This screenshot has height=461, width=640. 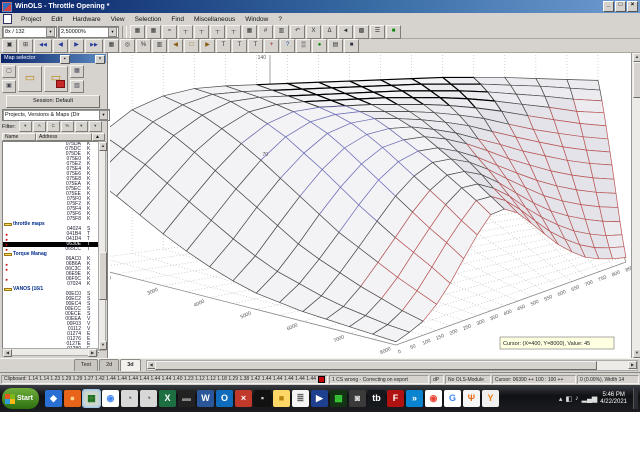 I want to click on view-tab: 2d, so click(x=109, y=365).